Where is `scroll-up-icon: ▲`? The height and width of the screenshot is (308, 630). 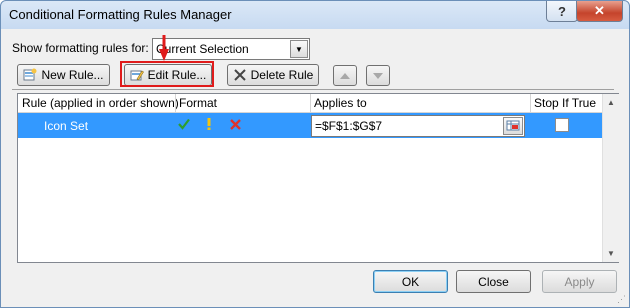 scroll-up-icon: ▲ is located at coordinates (611, 102).